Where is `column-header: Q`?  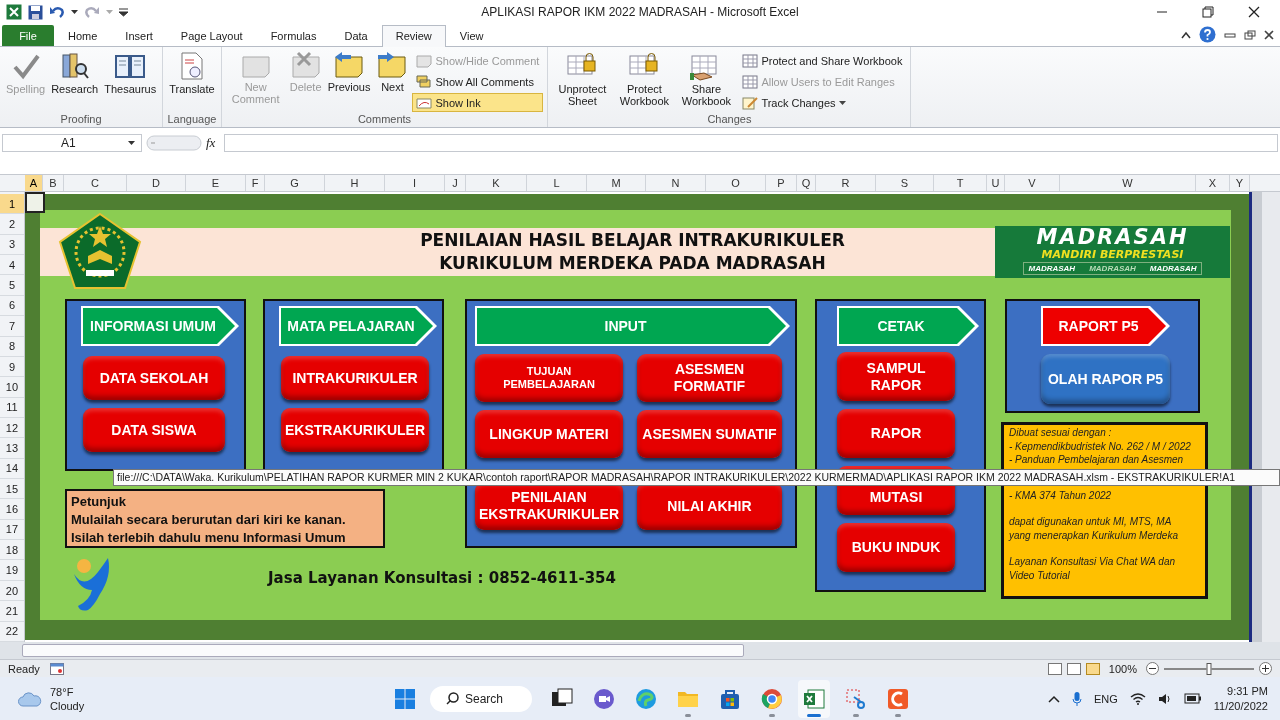
column-header: Q is located at coordinates (806, 183).